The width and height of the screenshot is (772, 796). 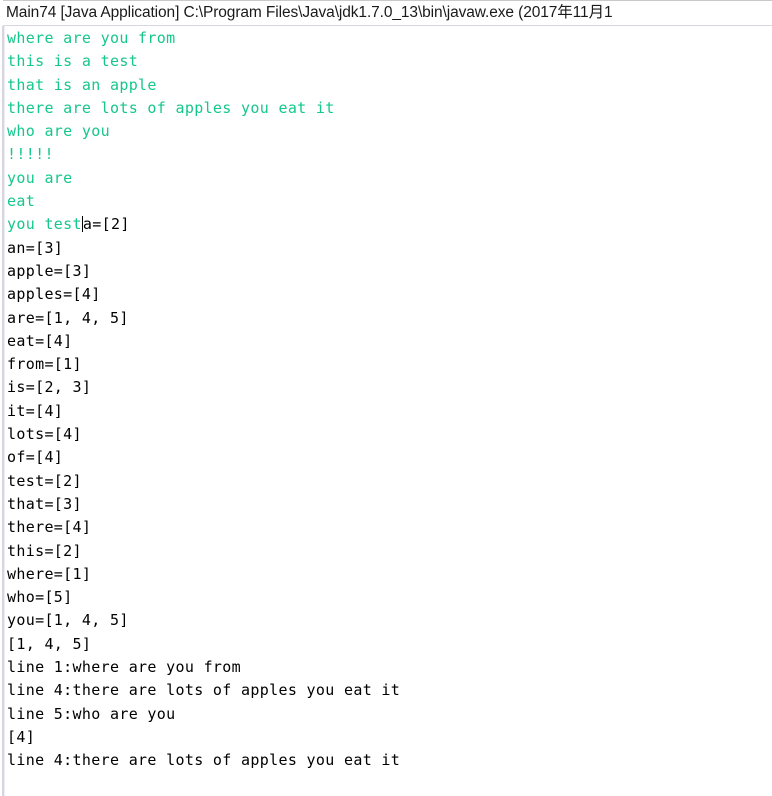 I want to click on console-line-black-segment: a=[2], so click(x=106, y=224).